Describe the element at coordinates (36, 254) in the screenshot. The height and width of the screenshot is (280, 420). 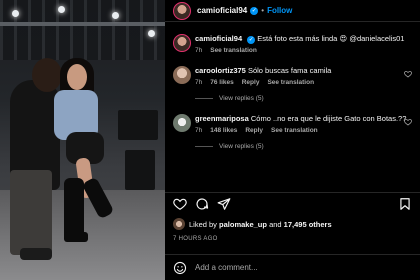
I see `person-left-shoes` at that location.